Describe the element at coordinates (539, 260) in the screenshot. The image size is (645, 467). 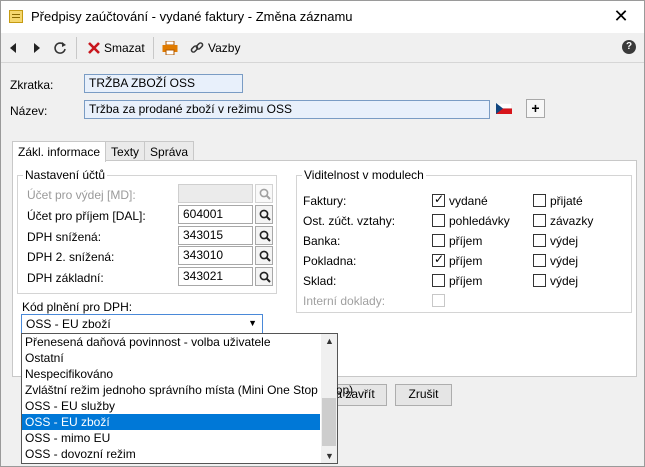
I see `checkbox-pokladna-vydej` at that location.